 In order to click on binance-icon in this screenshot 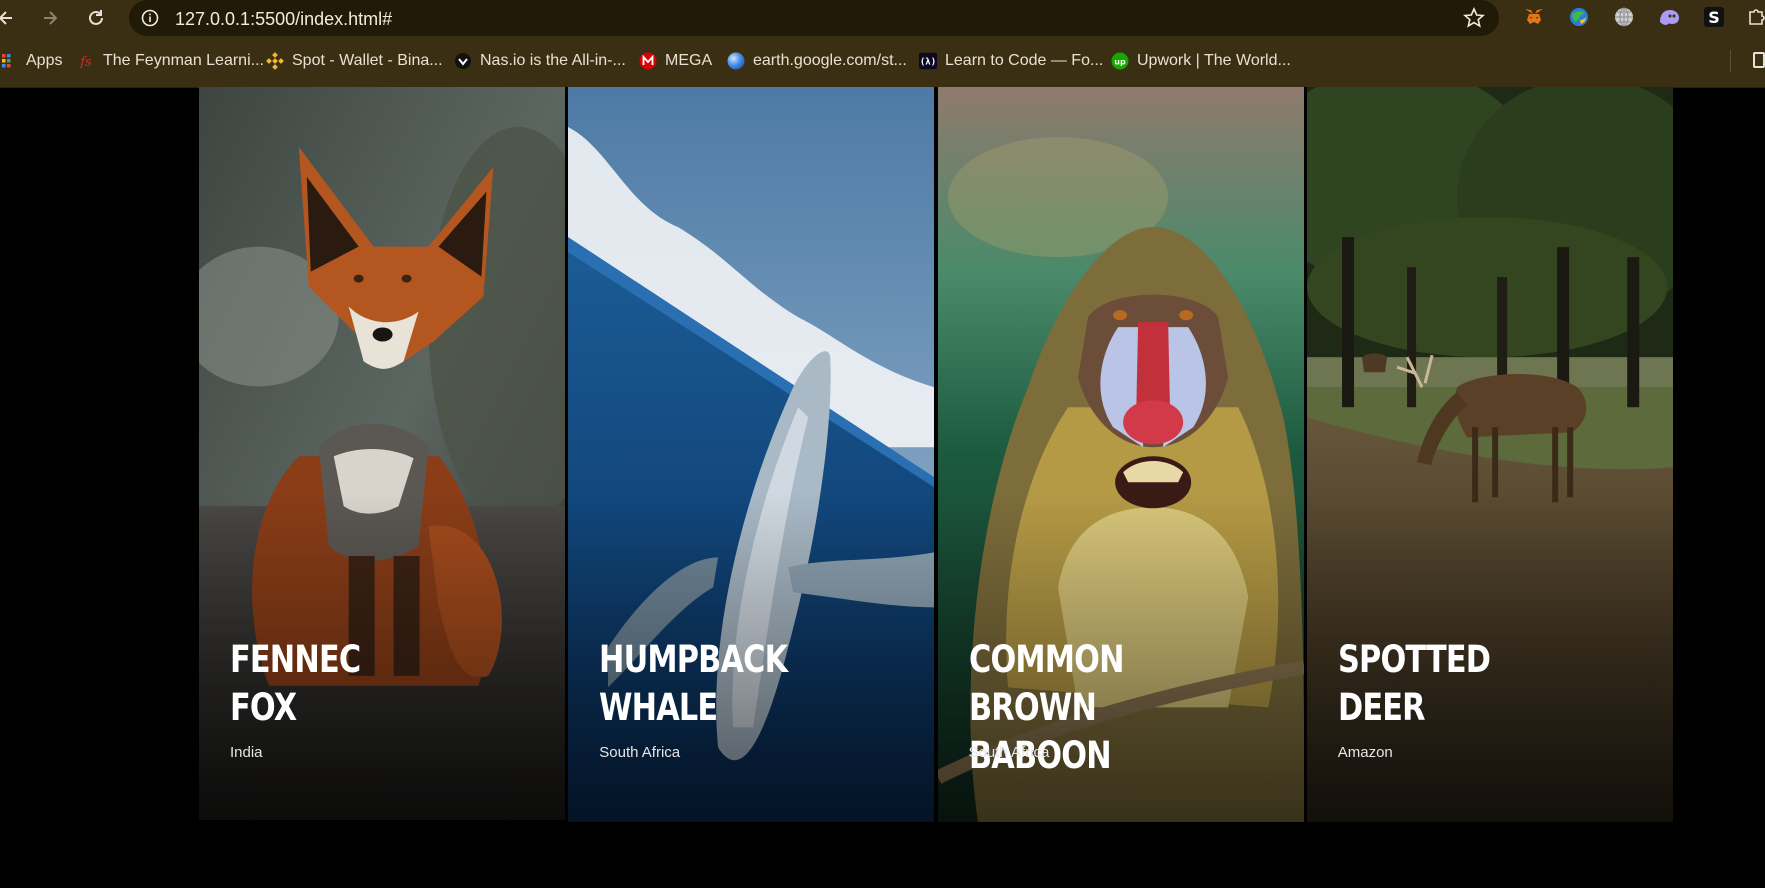, I will do `click(275, 61)`.